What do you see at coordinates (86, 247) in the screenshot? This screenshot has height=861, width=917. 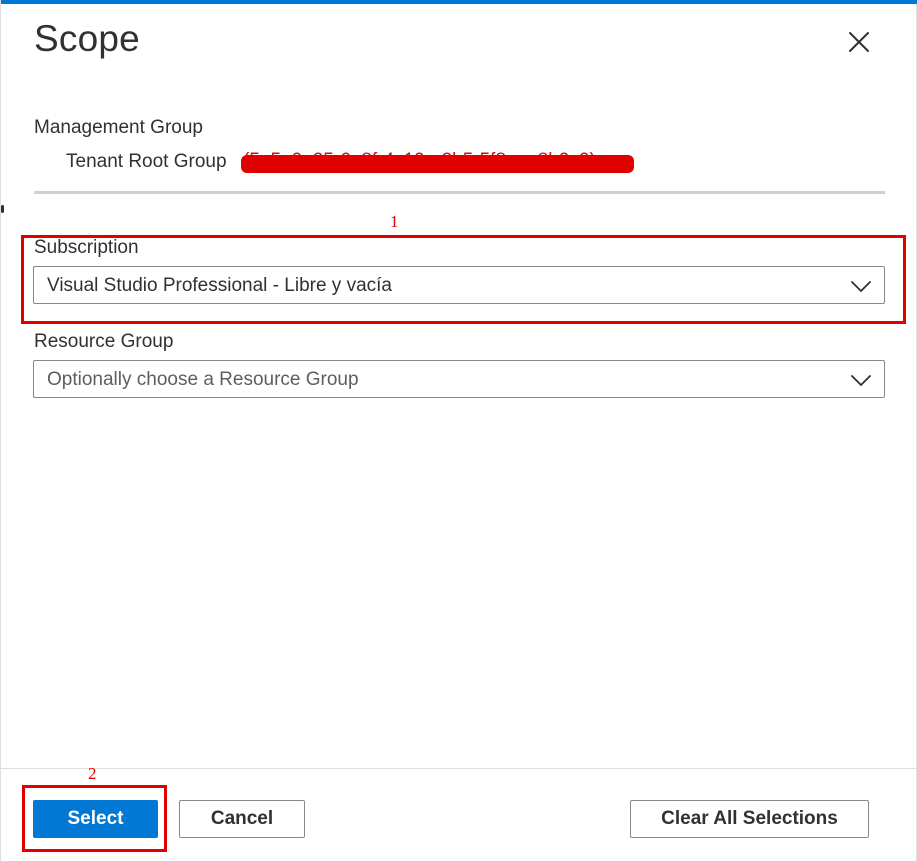 I see `subscription-label: Subscription` at bounding box center [86, 247].